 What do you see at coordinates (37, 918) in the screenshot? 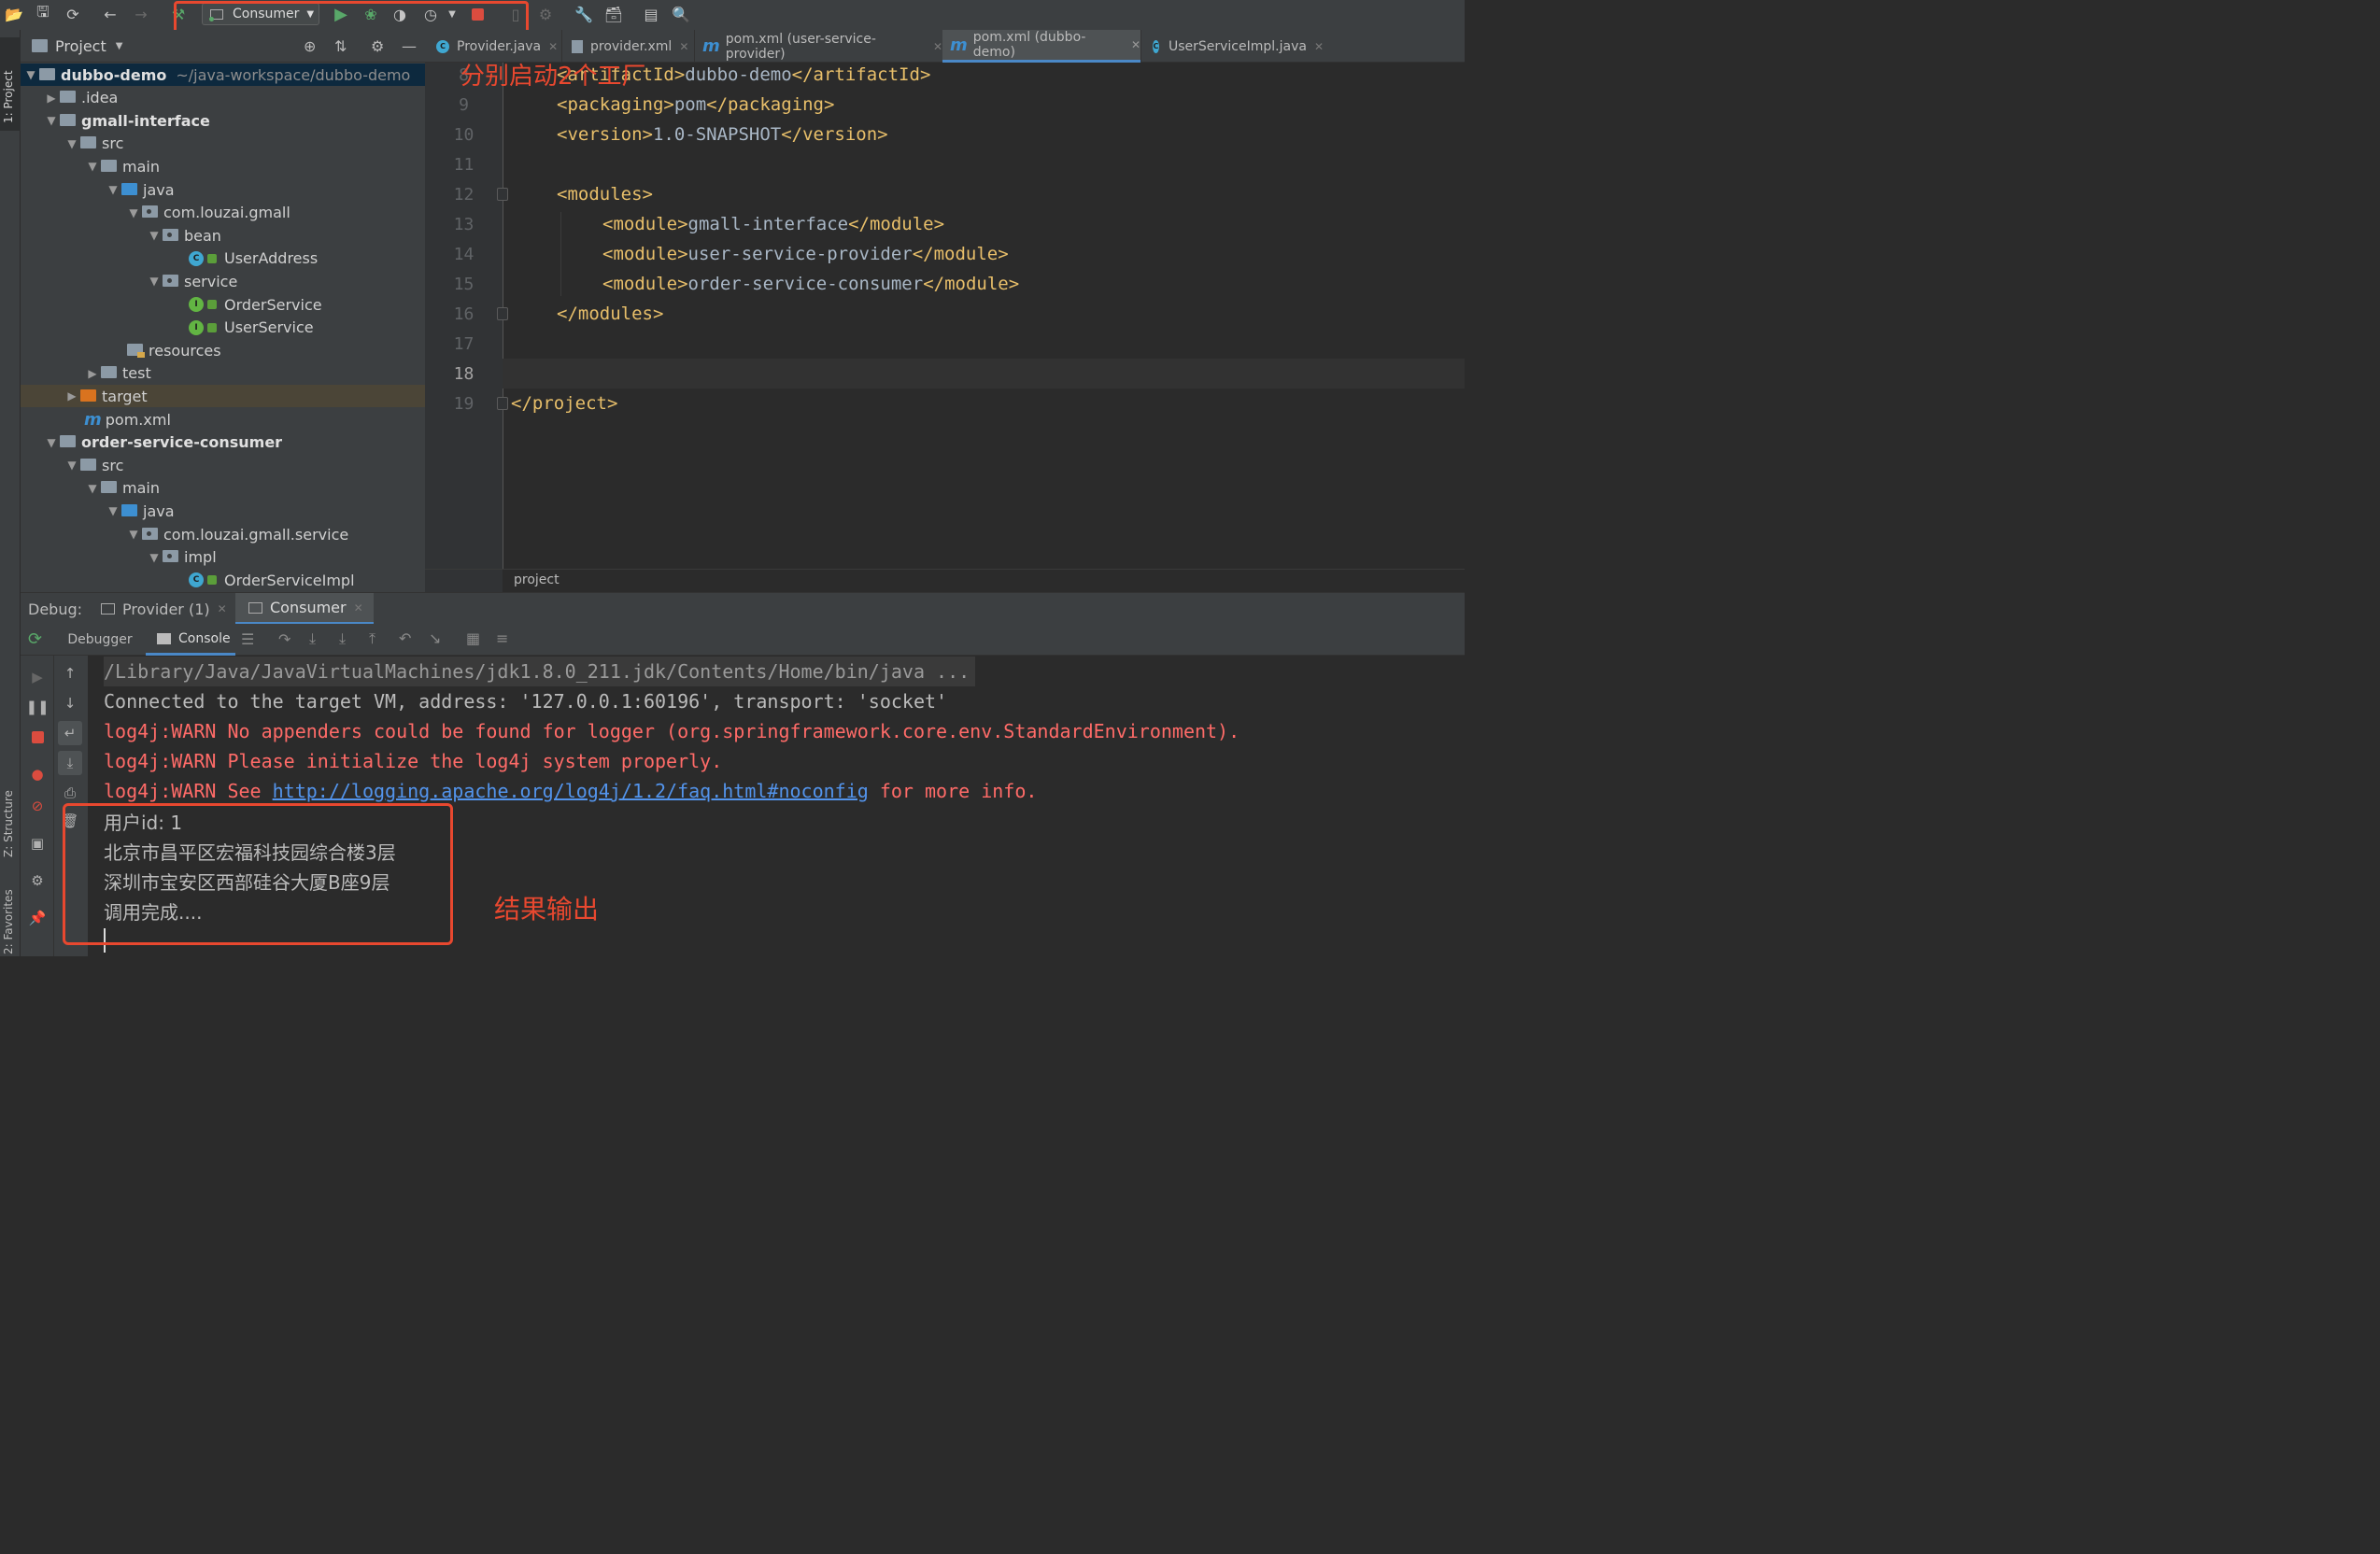
I see `pin-icon: 📌` at bounding box center [37, 918].